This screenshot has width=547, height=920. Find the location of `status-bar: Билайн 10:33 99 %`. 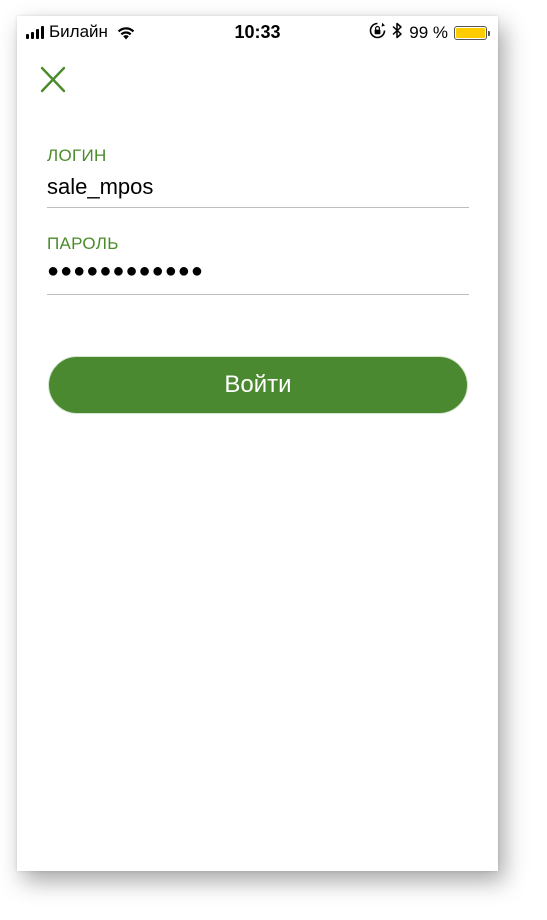

status-bar: Билайн 10:33 99 % is located at coordinates (257, 33).